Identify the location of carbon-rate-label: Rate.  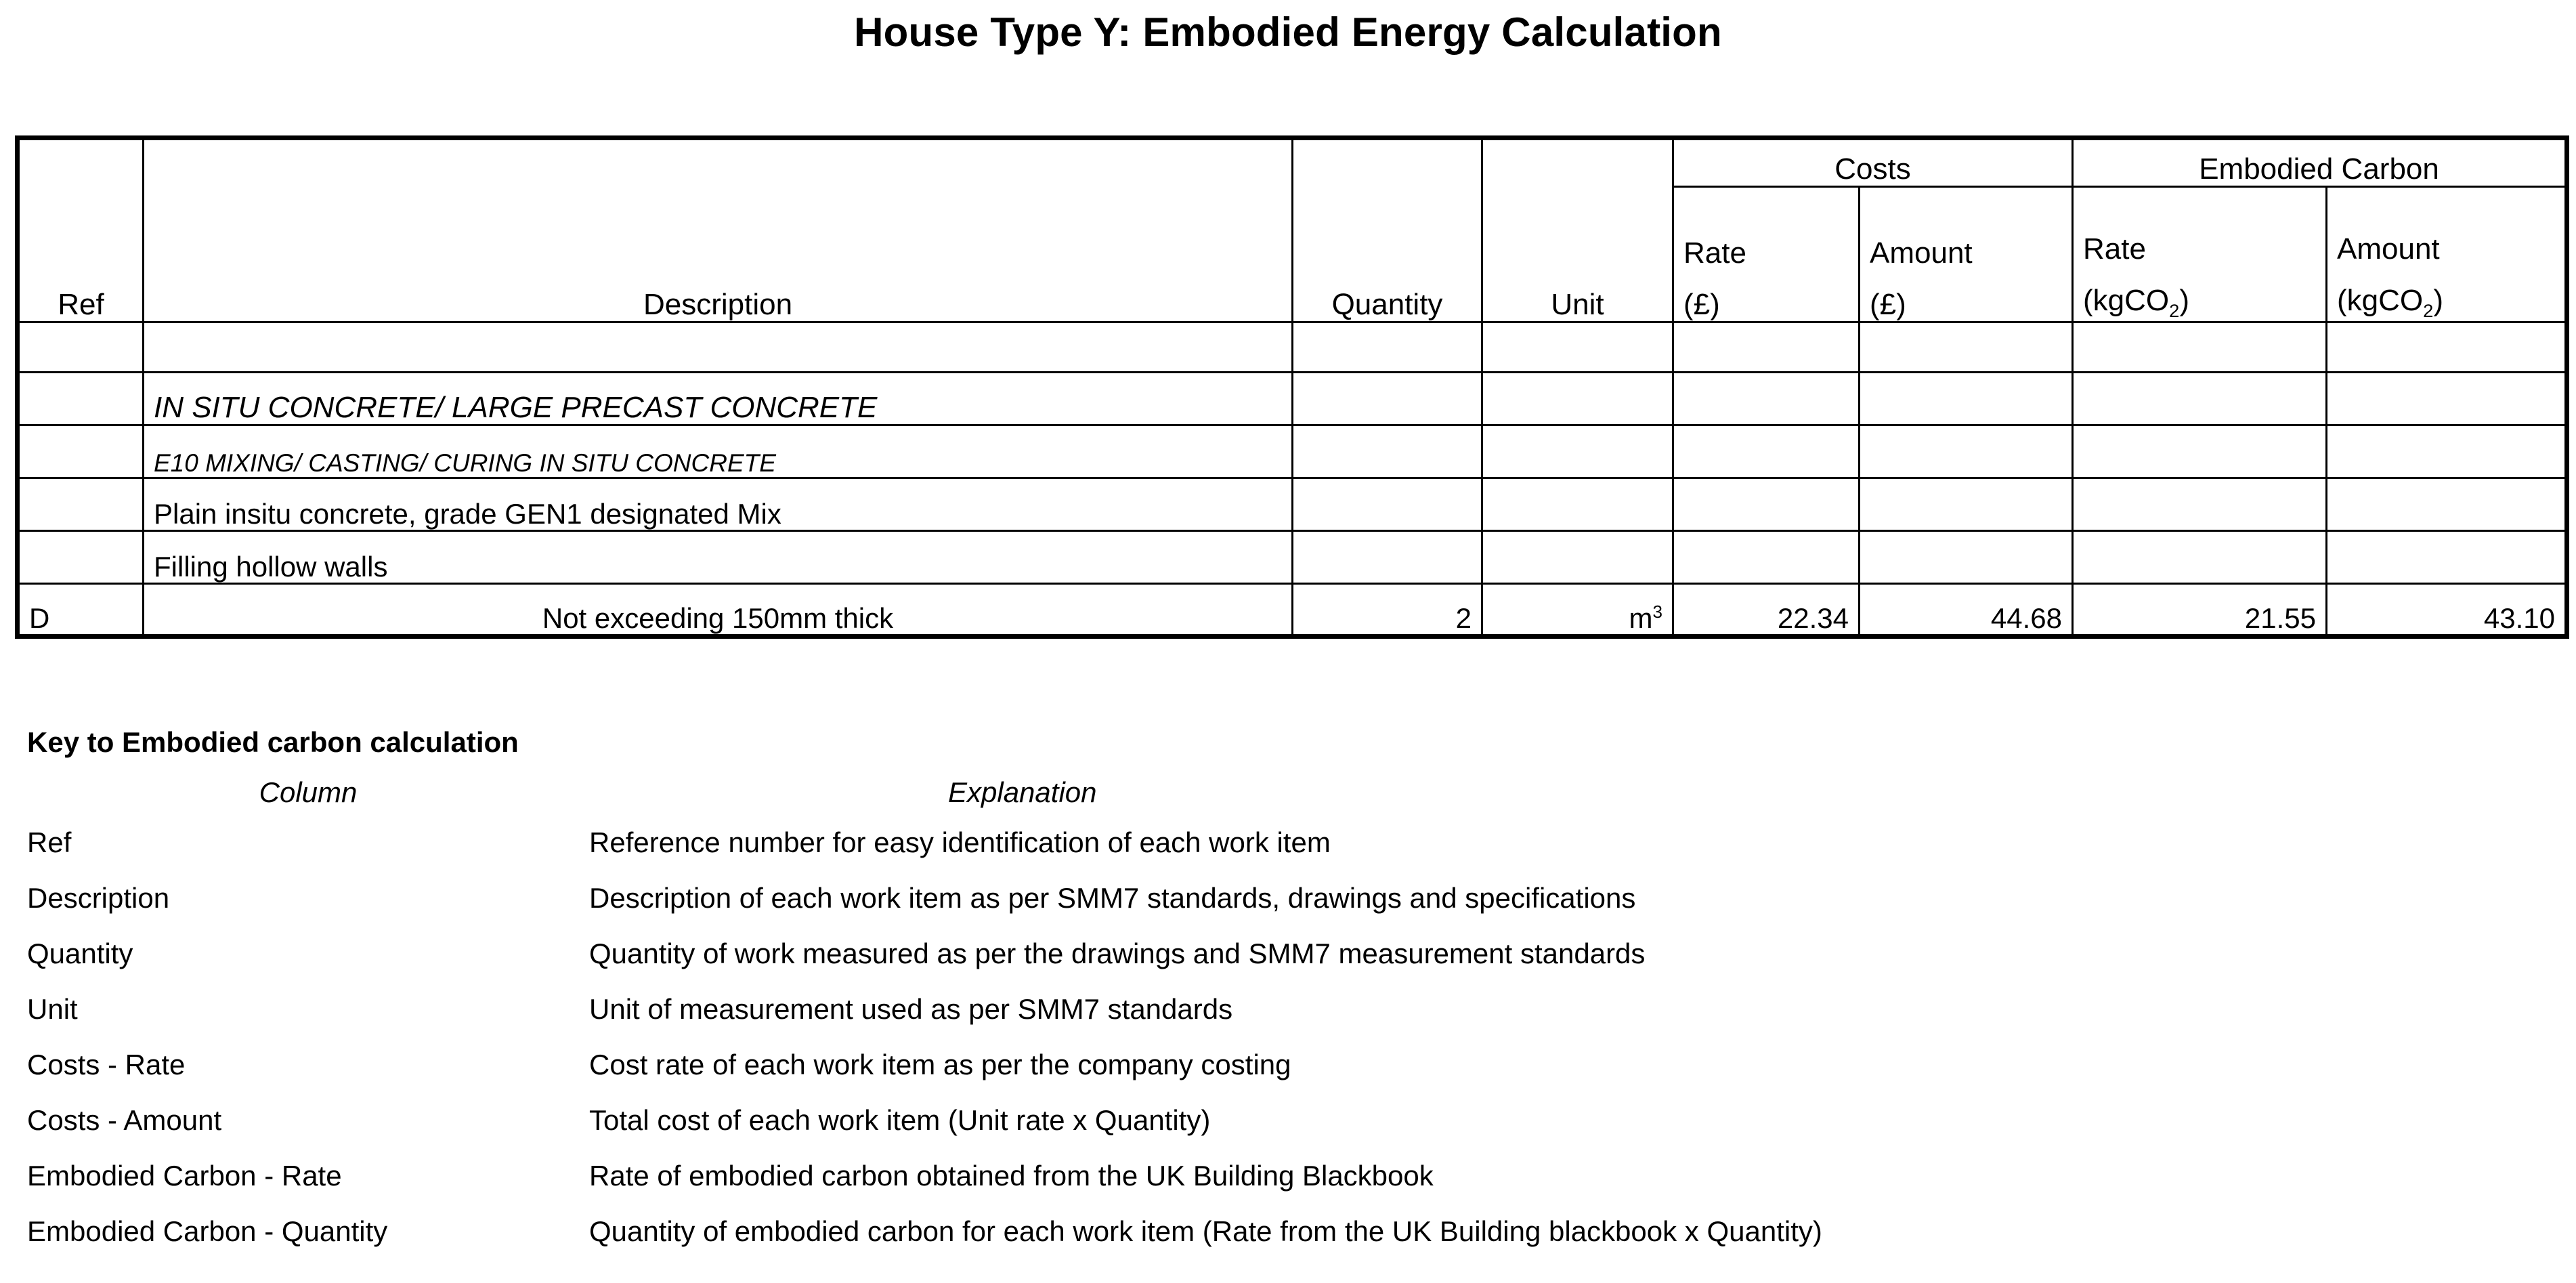
(2114, 249).